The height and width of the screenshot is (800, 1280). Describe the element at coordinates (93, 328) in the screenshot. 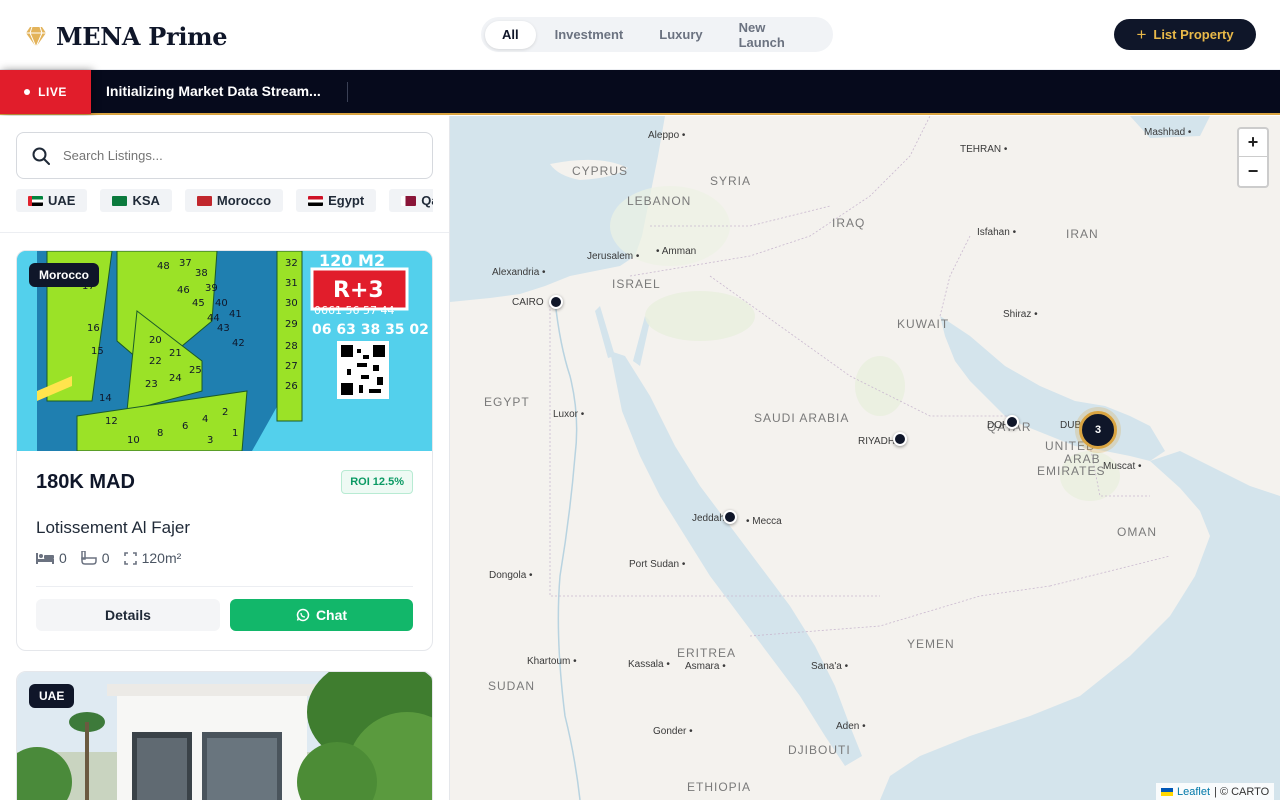

I see `svg-text: 16` at that location.